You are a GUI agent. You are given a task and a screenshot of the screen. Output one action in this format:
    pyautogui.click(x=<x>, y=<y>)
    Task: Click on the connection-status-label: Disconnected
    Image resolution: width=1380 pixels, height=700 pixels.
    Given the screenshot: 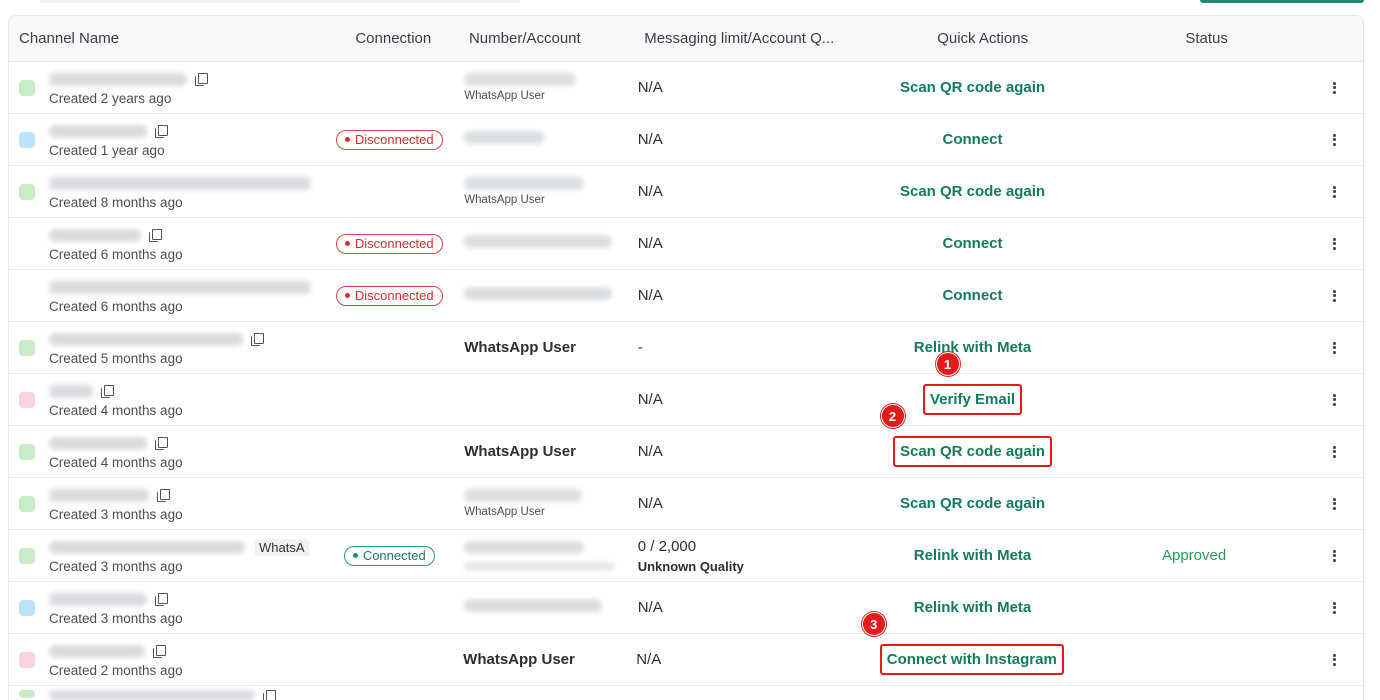 What is the action you would take?
    pyautogui.click(x=394, y=243)
    